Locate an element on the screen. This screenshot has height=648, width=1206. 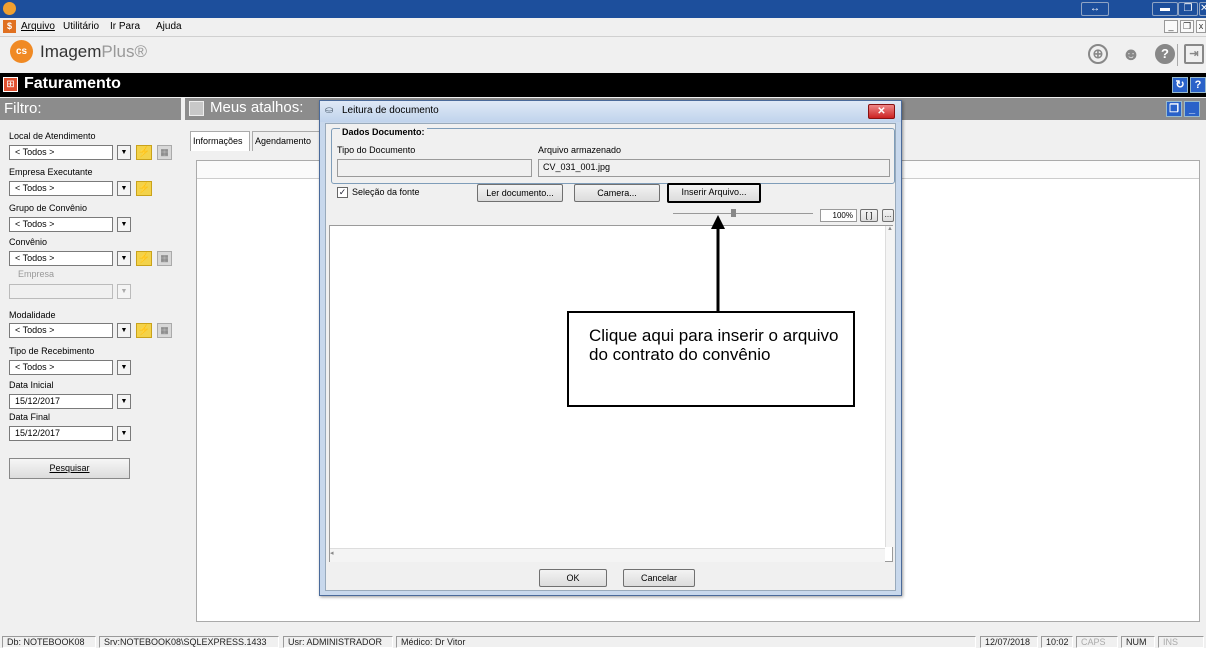
minimize-button: ▬ is located at coordinates (1165, 9).